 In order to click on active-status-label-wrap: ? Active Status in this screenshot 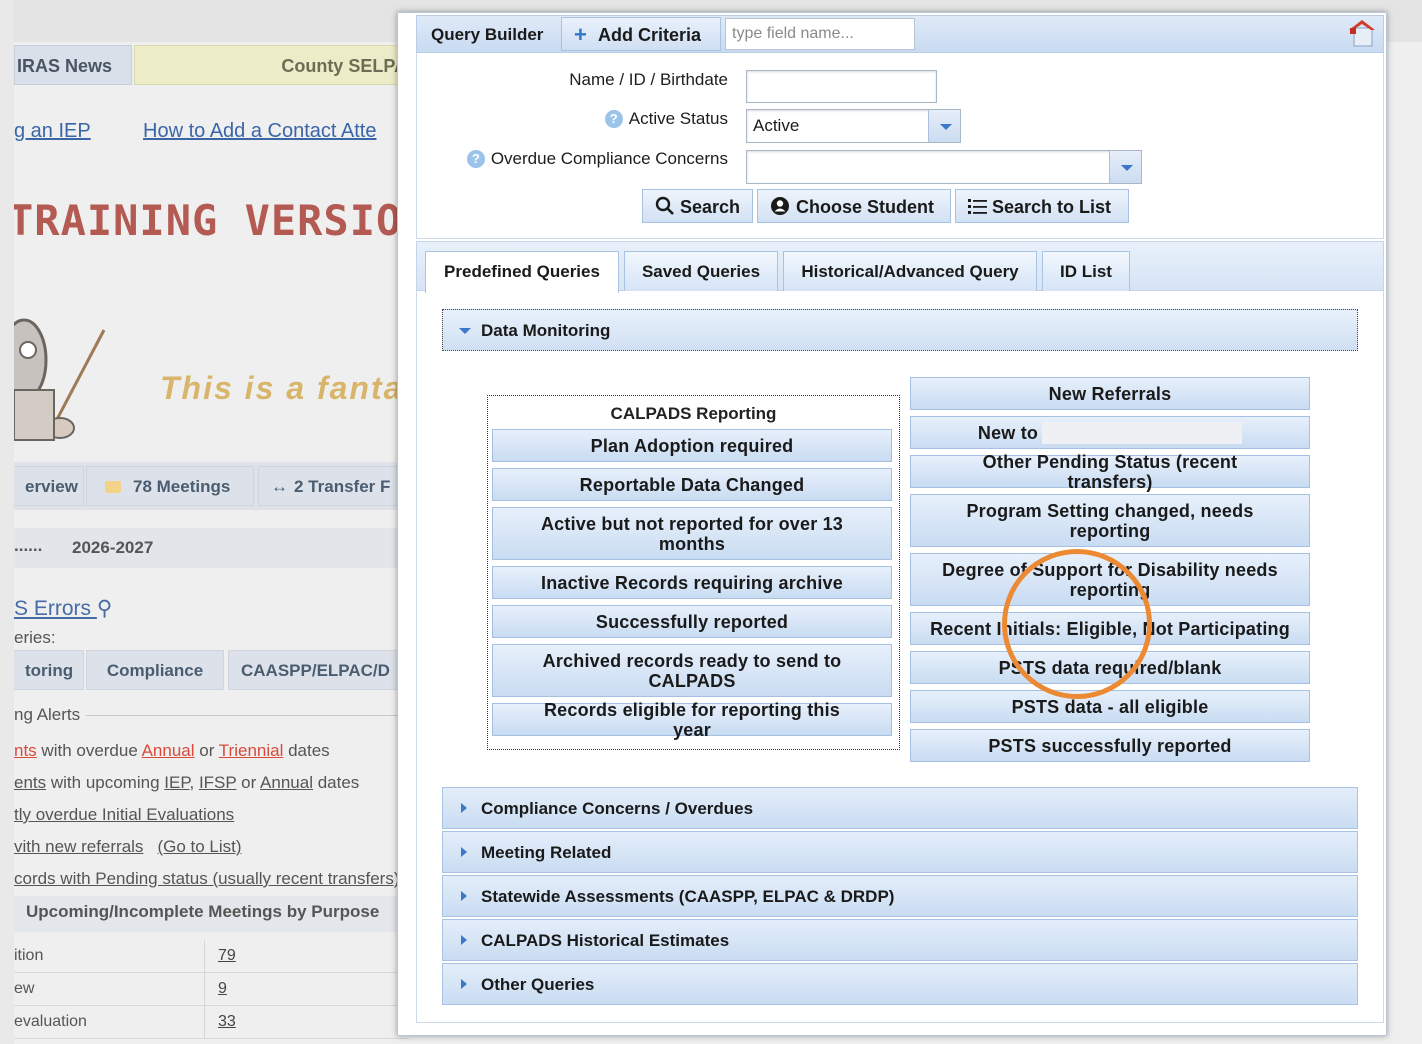, I will do `click(666, 119)`.